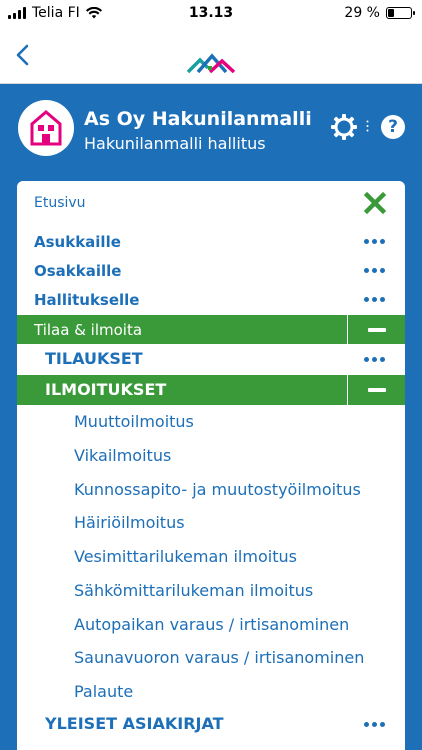 The image size is (422, 750). I want to click on battery-level, so click(391, 13).